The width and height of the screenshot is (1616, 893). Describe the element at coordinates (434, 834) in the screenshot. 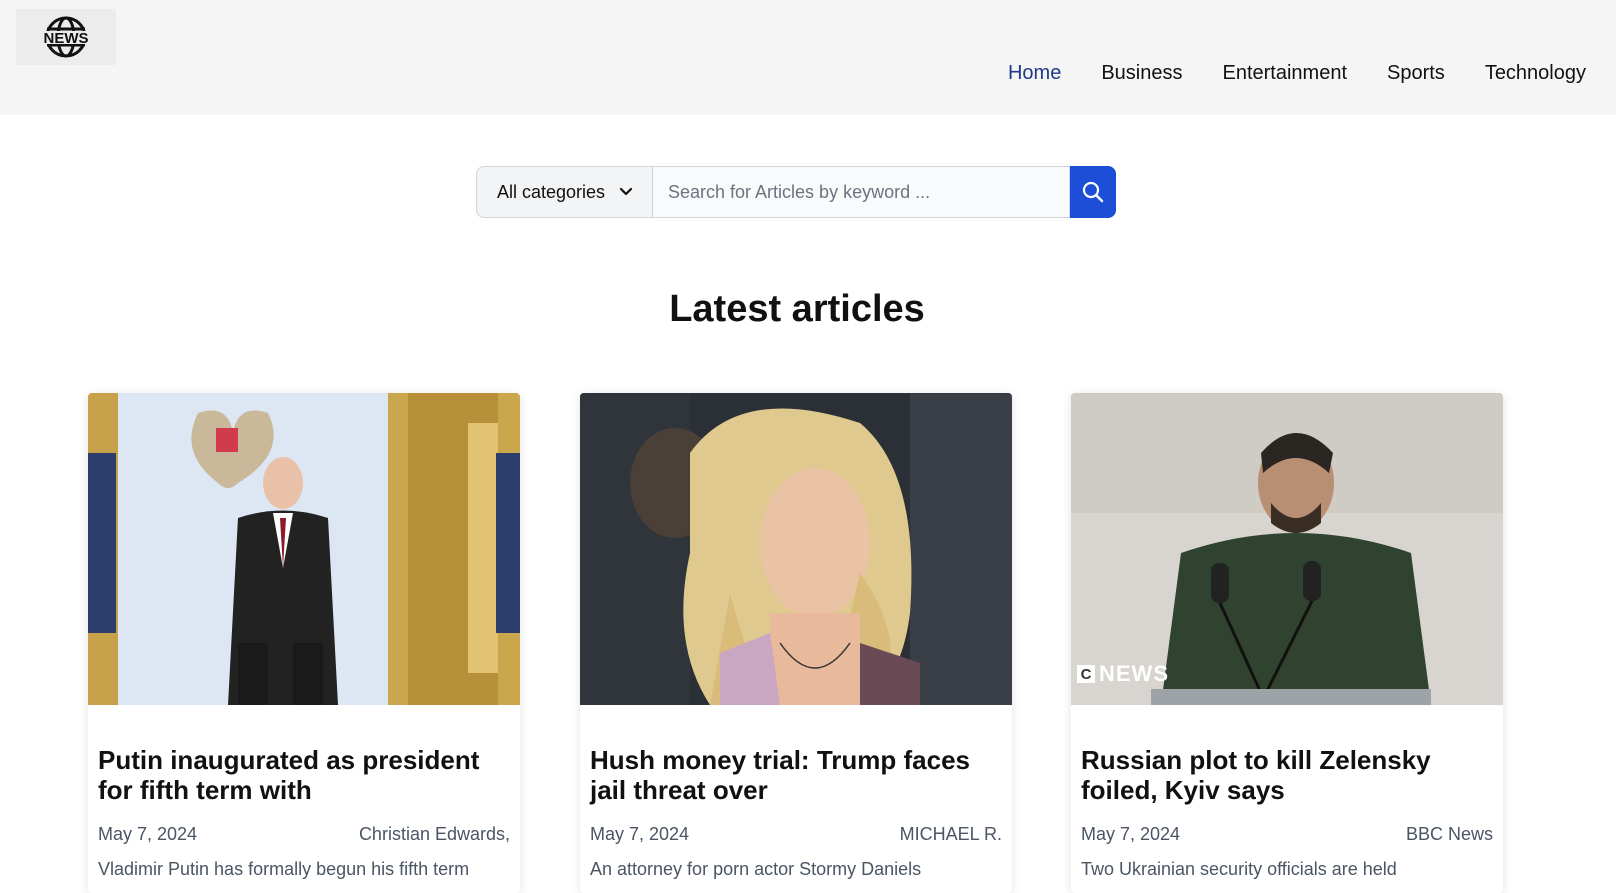

I see `article-author: Christian Edwards,` at that location.